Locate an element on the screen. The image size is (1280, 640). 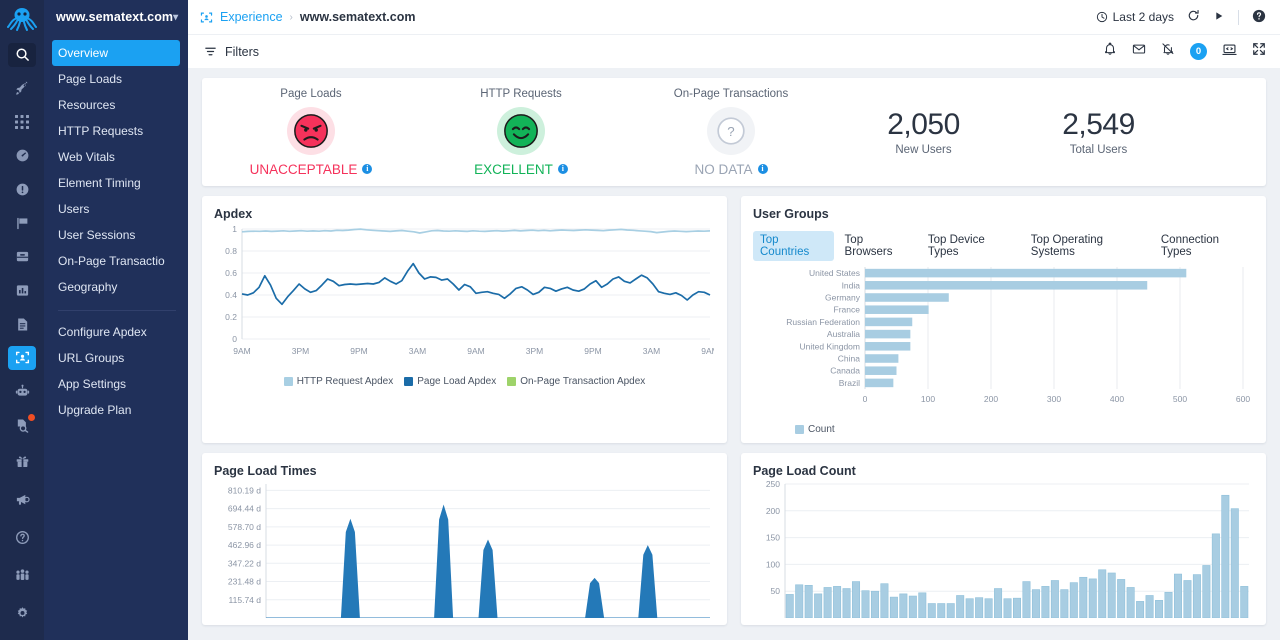
bar-chart-icon is located at coordinates (22, 291).